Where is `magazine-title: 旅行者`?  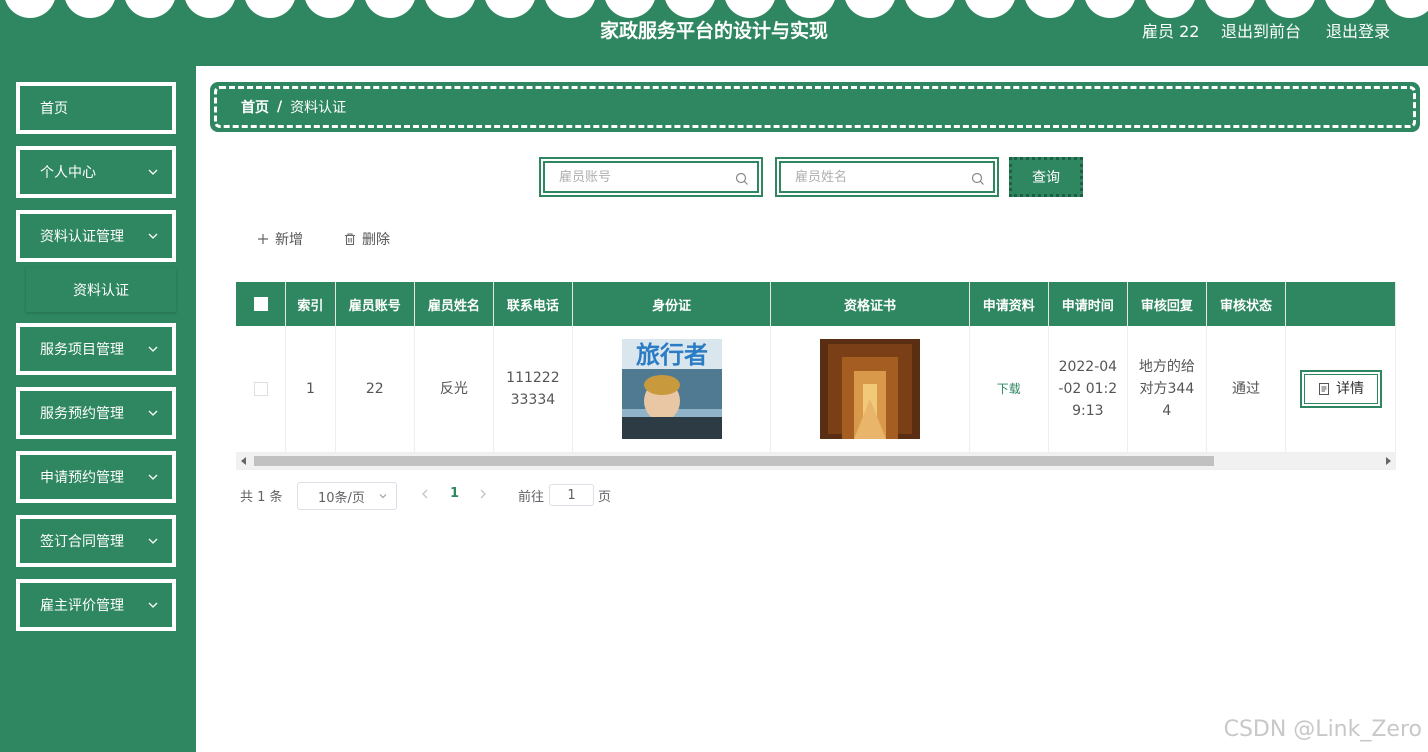 magazine-title: 旅行者 is located at coordinates (672, 355).